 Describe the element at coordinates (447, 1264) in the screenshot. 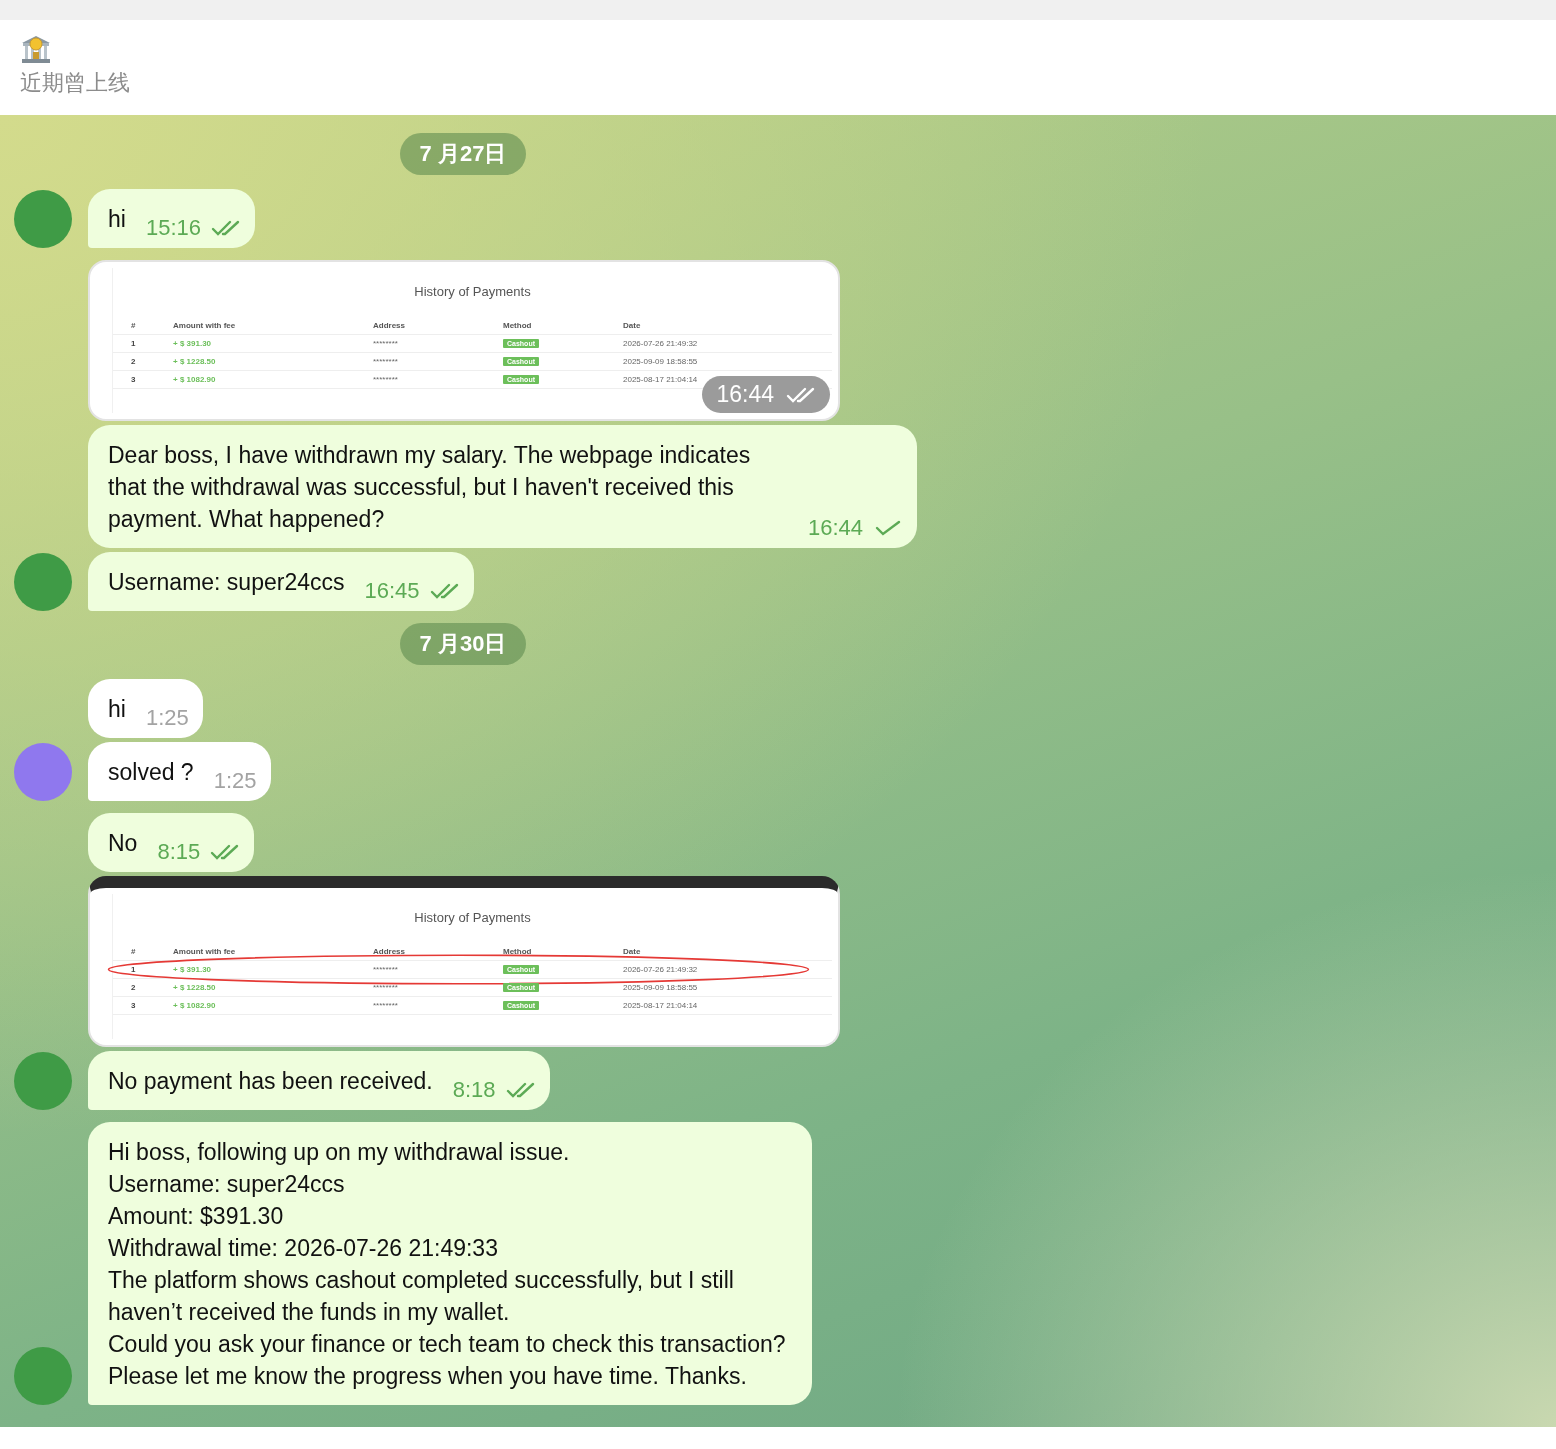

I see `message-text: Hi boss, following up on my withdrawal issue. Username: super24ccs Amount: $391.30 Withdrawal time: 2026-07-26 21:49:33 The platform shows cashout completed successfully, but I still haven’t received the funds in my wallet. Could you ask your finance or tech team to check this transaction? Please let me know the progress when you have time. Thanks.` at that location.